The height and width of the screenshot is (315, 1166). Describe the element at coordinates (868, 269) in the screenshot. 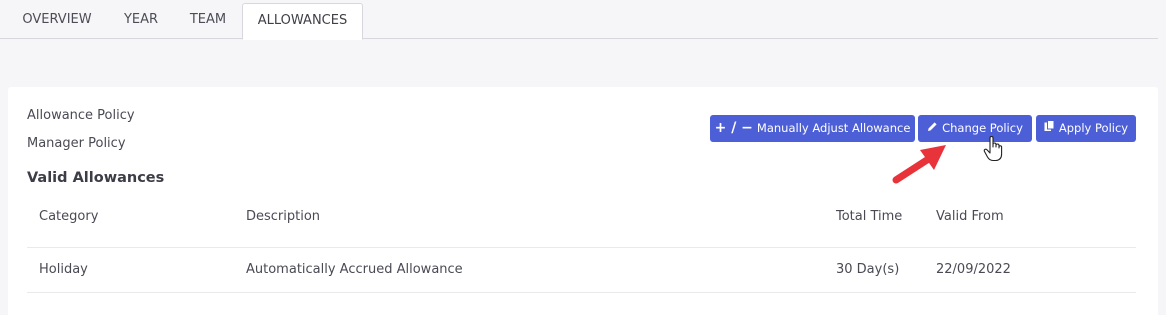

I see `cell-total-time: 30 Day(s)` at that location.